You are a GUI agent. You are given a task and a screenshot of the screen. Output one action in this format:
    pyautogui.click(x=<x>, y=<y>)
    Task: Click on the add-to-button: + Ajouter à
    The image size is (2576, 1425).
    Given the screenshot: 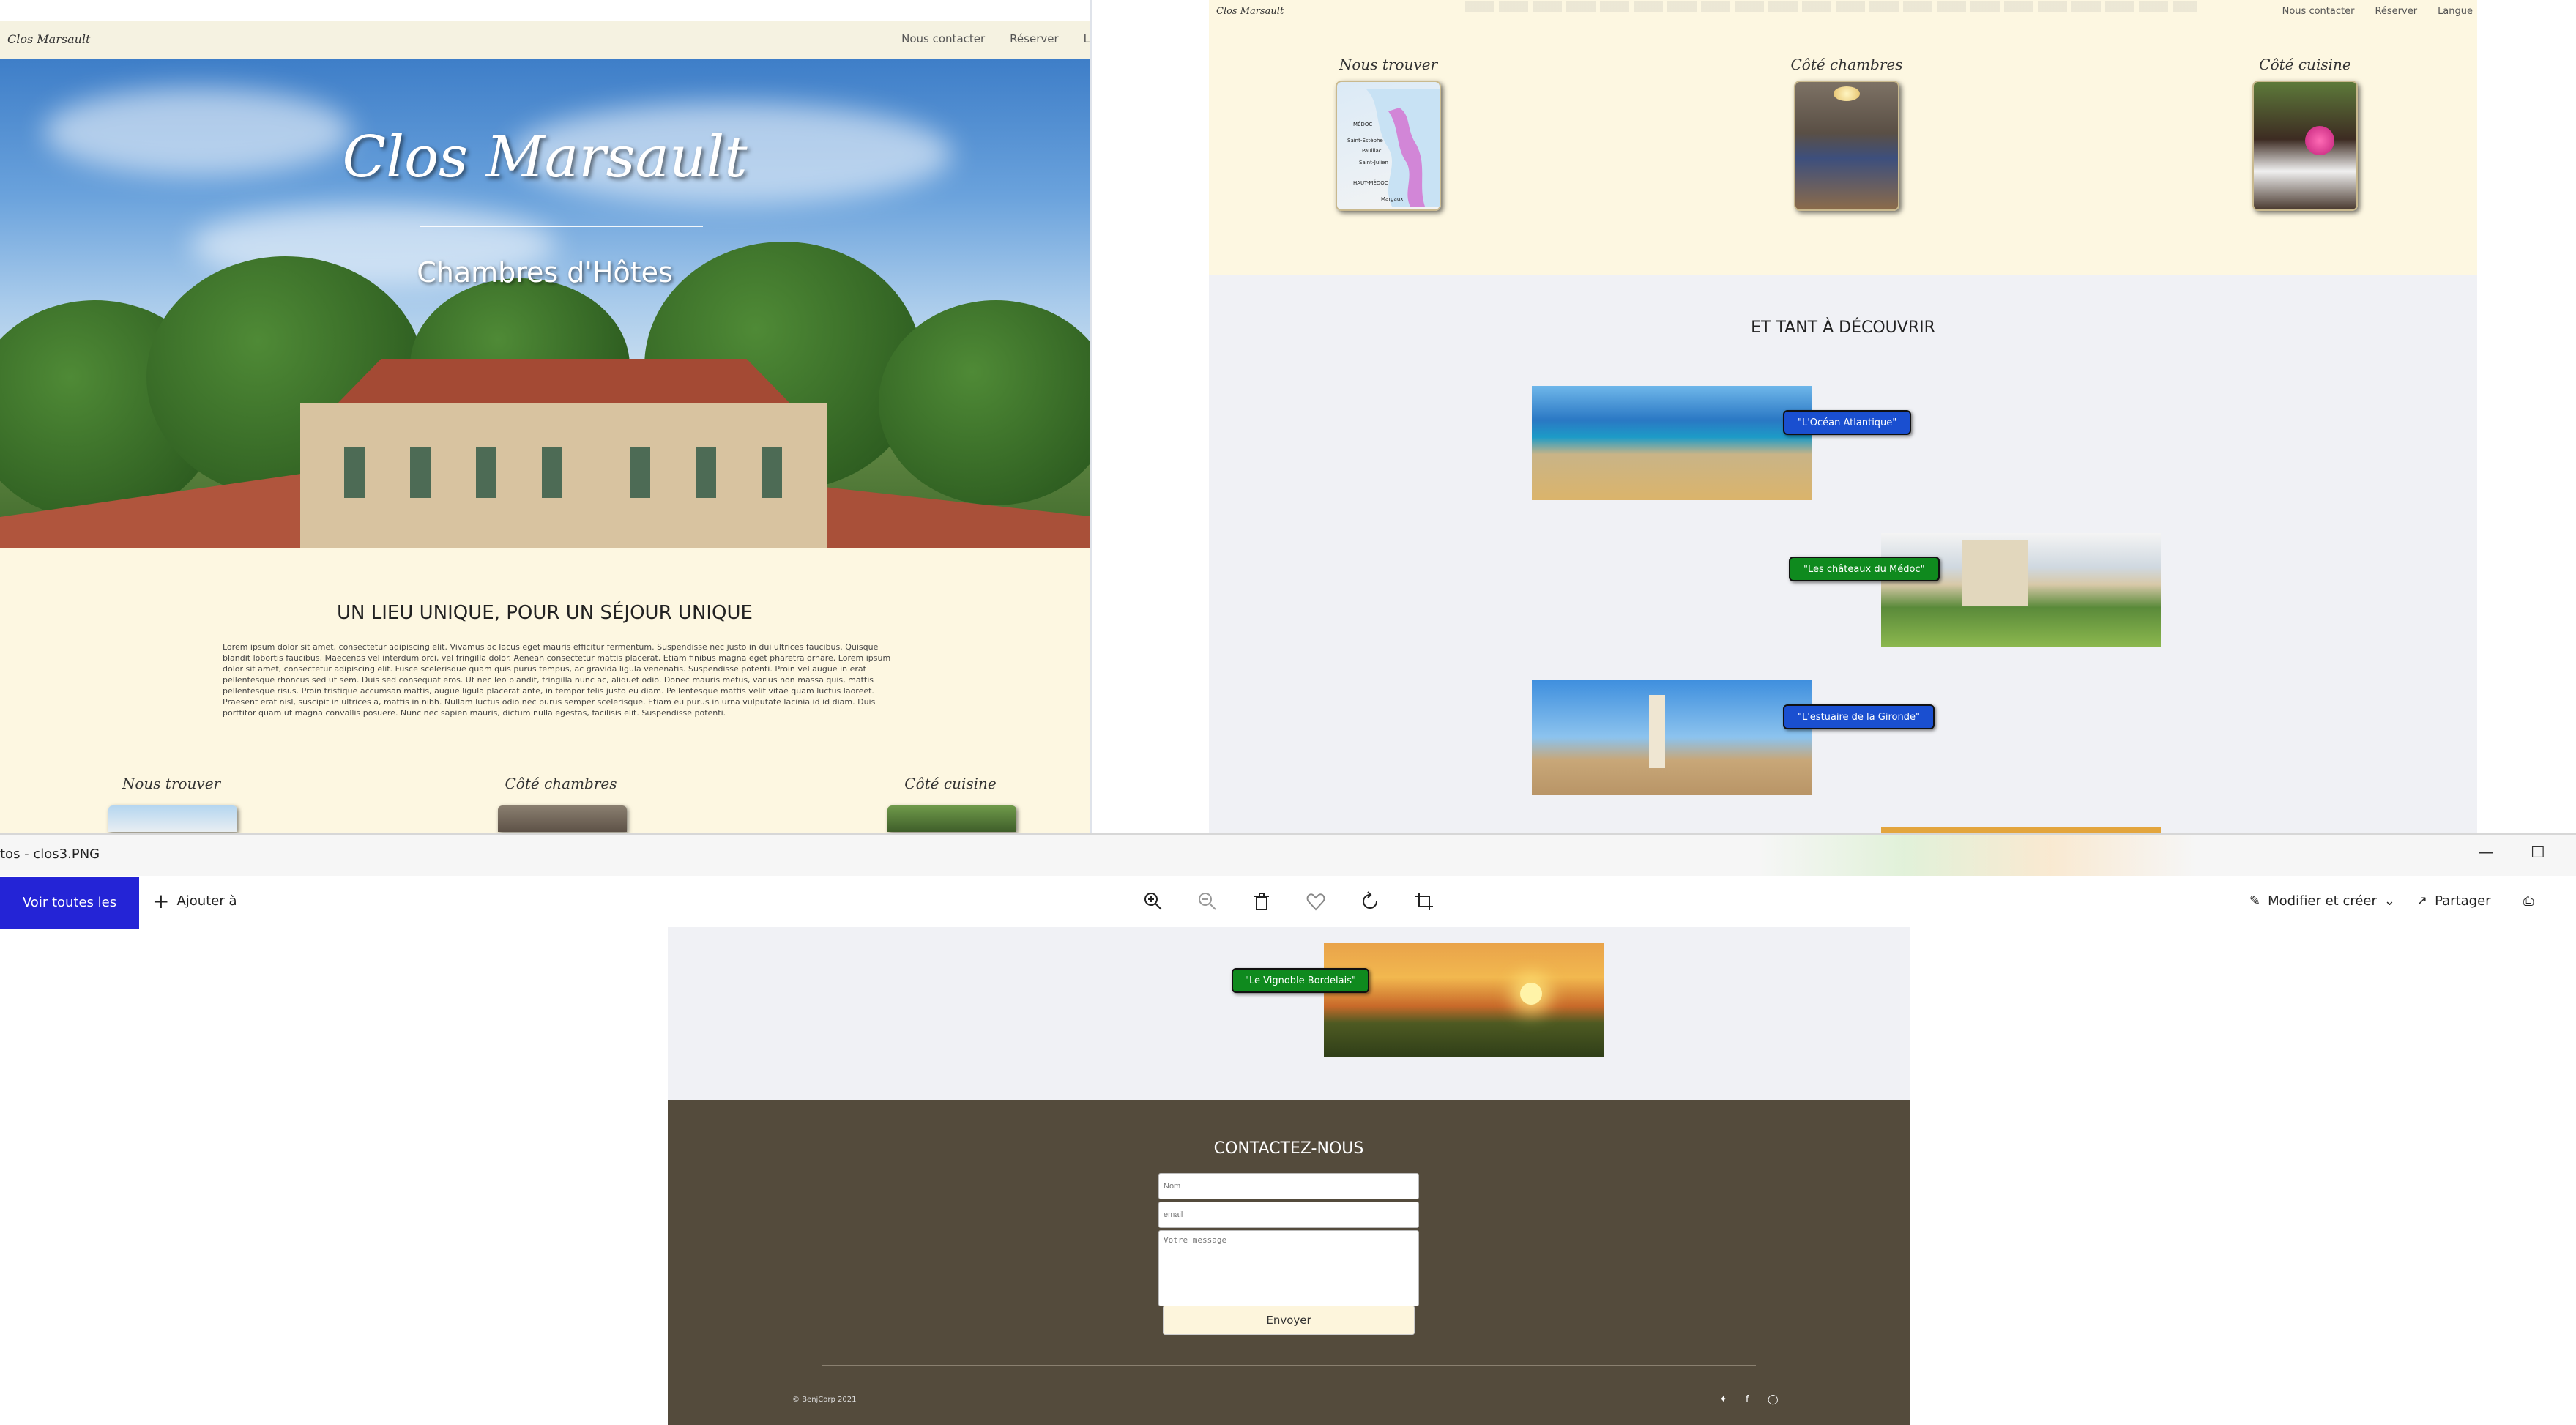 What is the action you would take?
    pyautogui.click(x=194, y=900)
    